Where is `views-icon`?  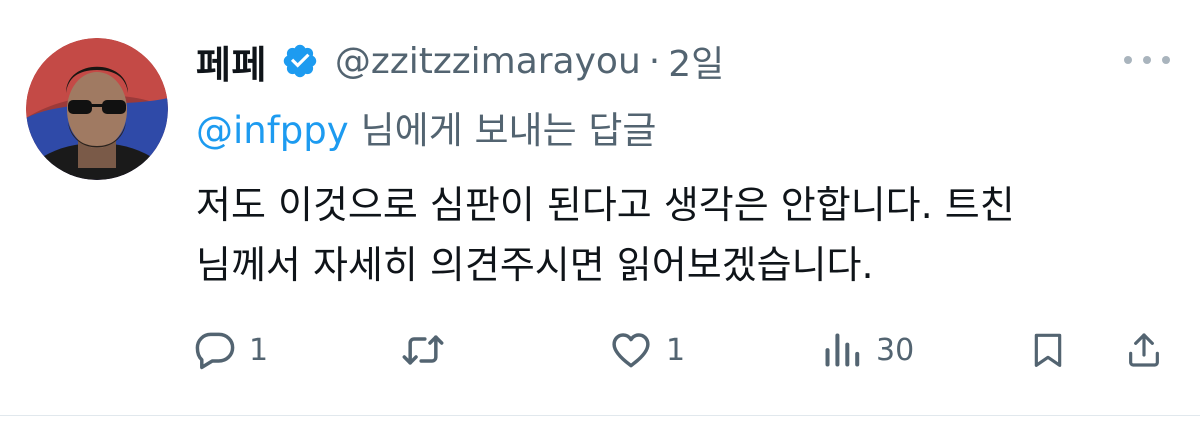 views-icon is located at coordinates (842, 350).